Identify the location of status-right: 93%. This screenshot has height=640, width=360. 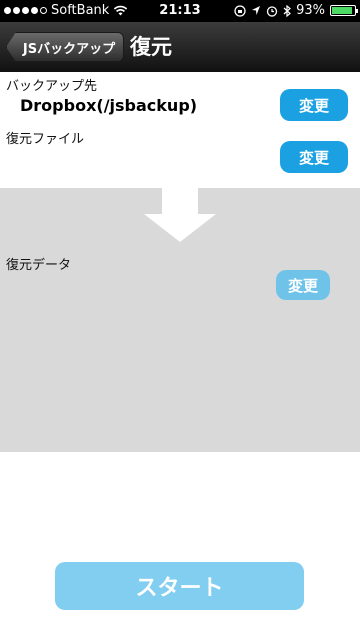
(296, 10).